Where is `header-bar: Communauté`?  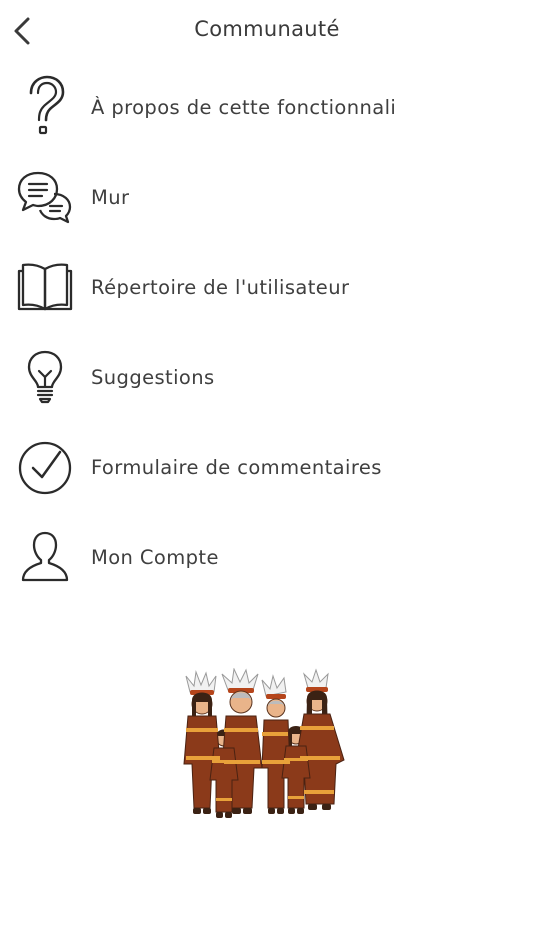 header-bar: Communauté is located at coordinates (267, 31).